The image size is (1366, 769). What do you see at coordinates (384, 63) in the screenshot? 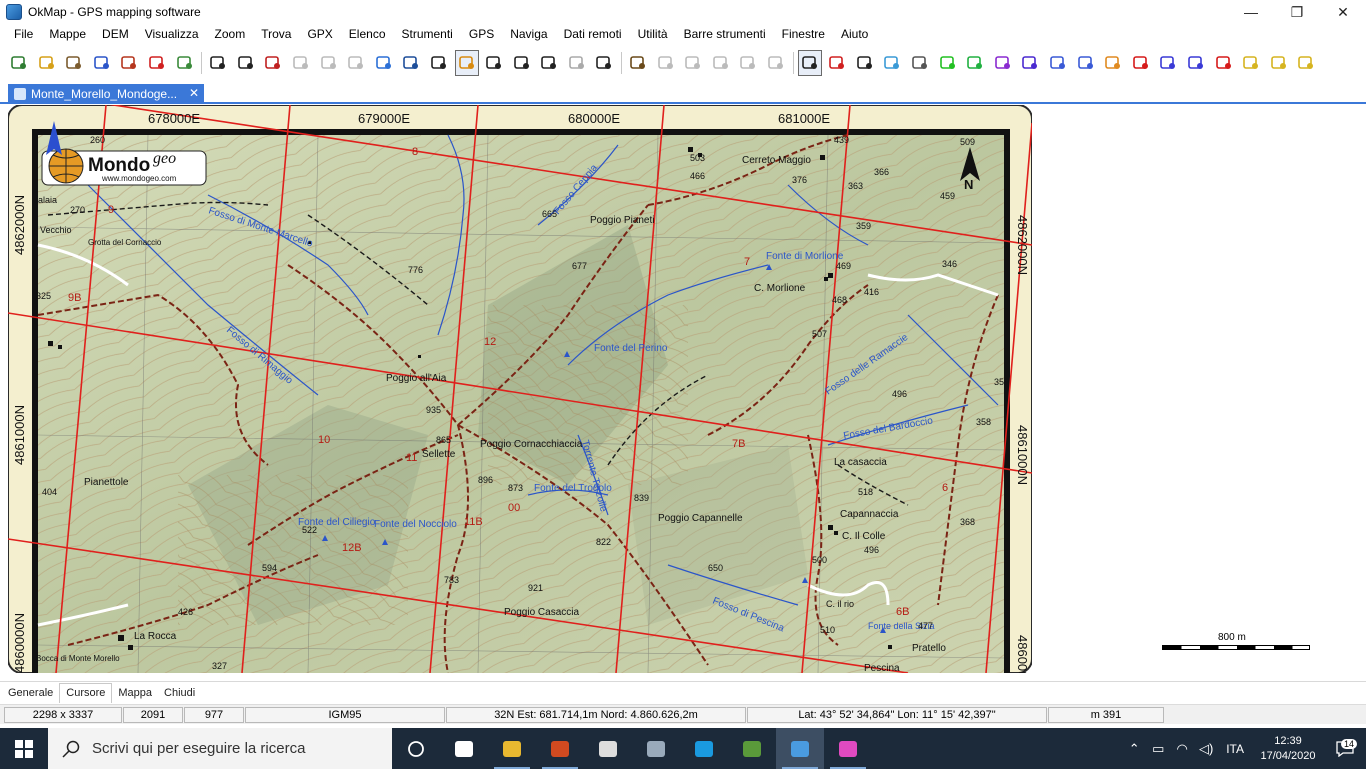
I see `map-info-button` at bounding box center [384, 63].